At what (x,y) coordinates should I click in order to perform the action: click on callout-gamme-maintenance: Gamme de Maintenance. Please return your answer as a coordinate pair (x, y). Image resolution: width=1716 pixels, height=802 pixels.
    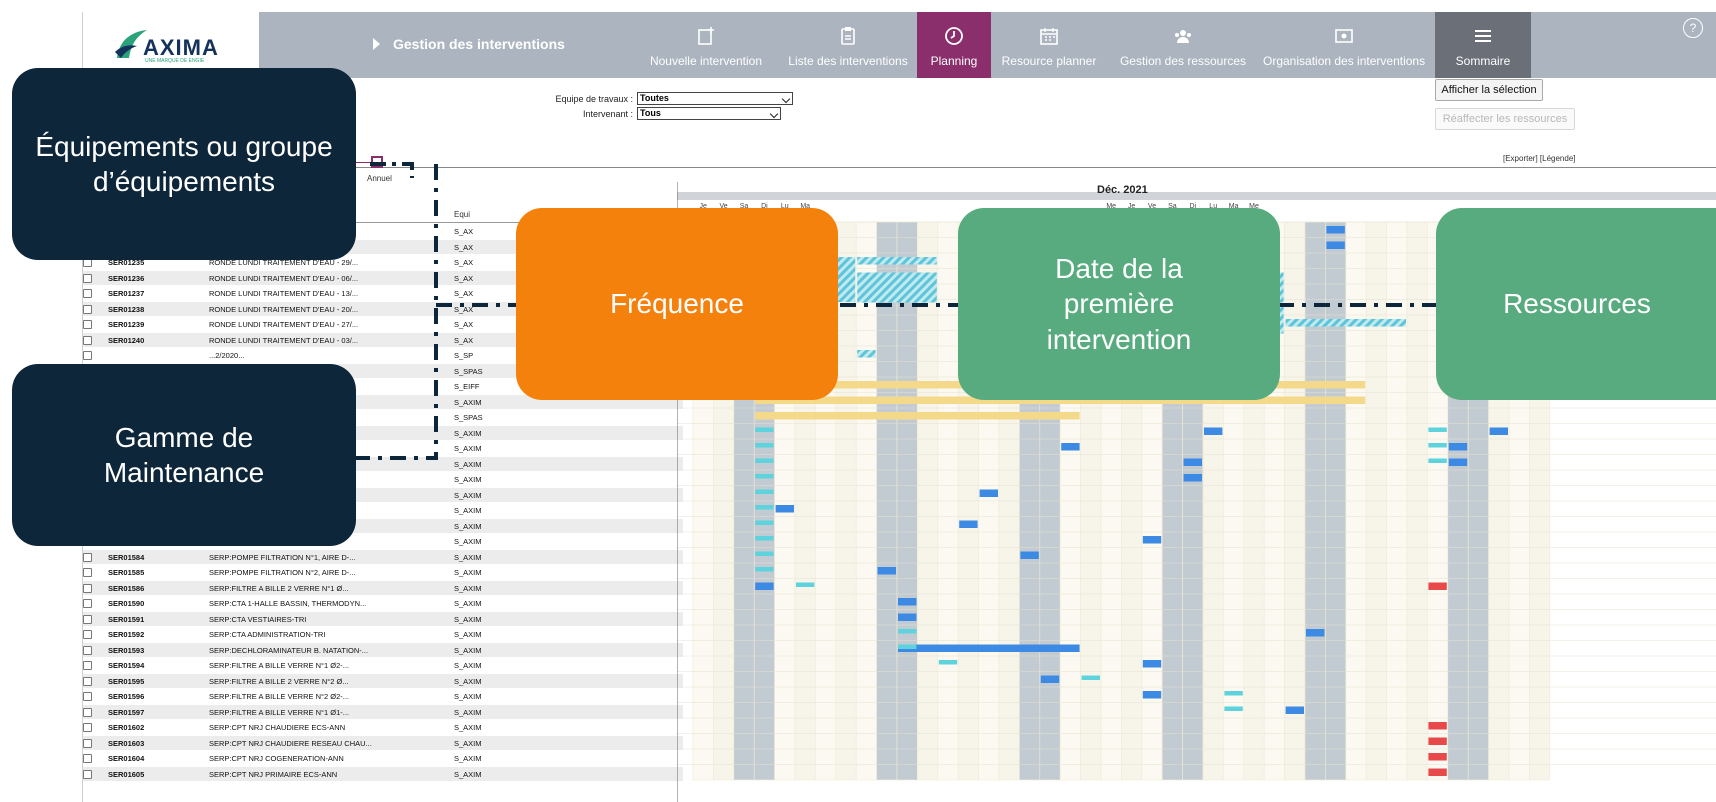
    Looking at the image, I should click on (184, 455).